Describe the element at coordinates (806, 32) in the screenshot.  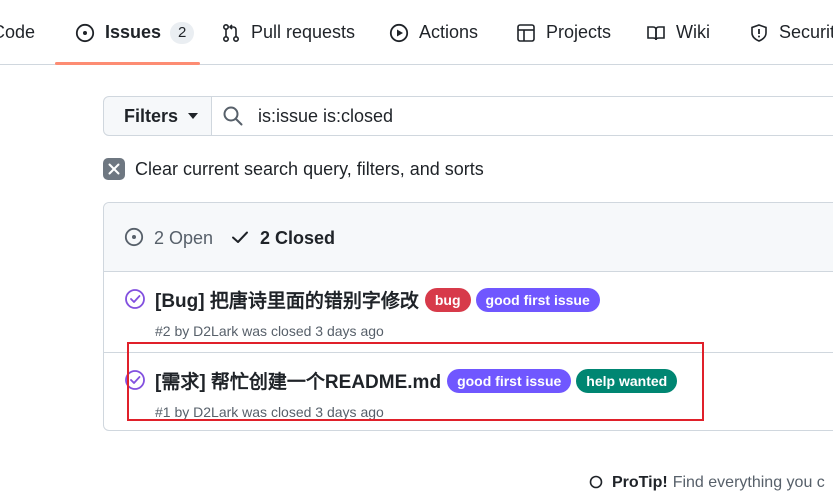
I see `tab-security-label: Security` at that location.